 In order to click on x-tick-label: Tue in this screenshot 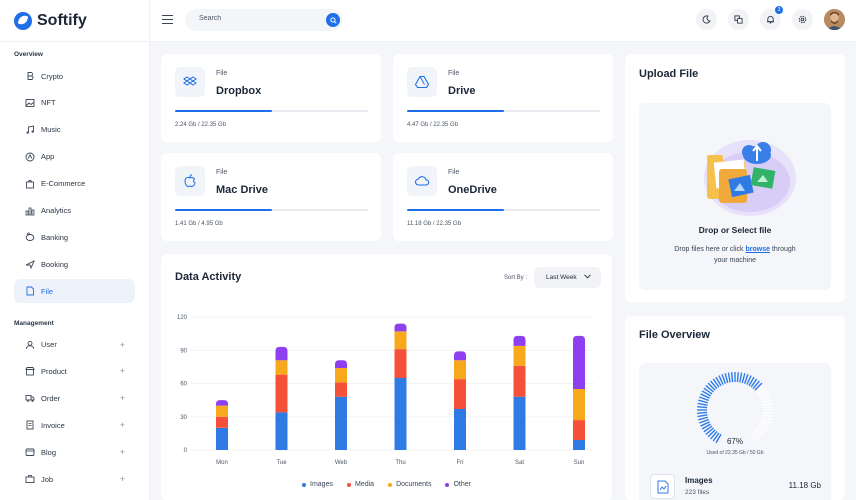, I will do `click(281, 463)`.